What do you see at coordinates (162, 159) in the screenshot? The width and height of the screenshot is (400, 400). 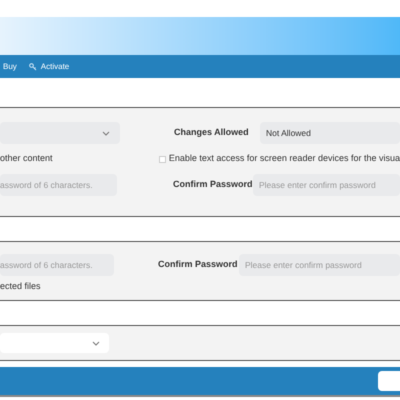 I see `checkbox` at bounding box center [162, 159].